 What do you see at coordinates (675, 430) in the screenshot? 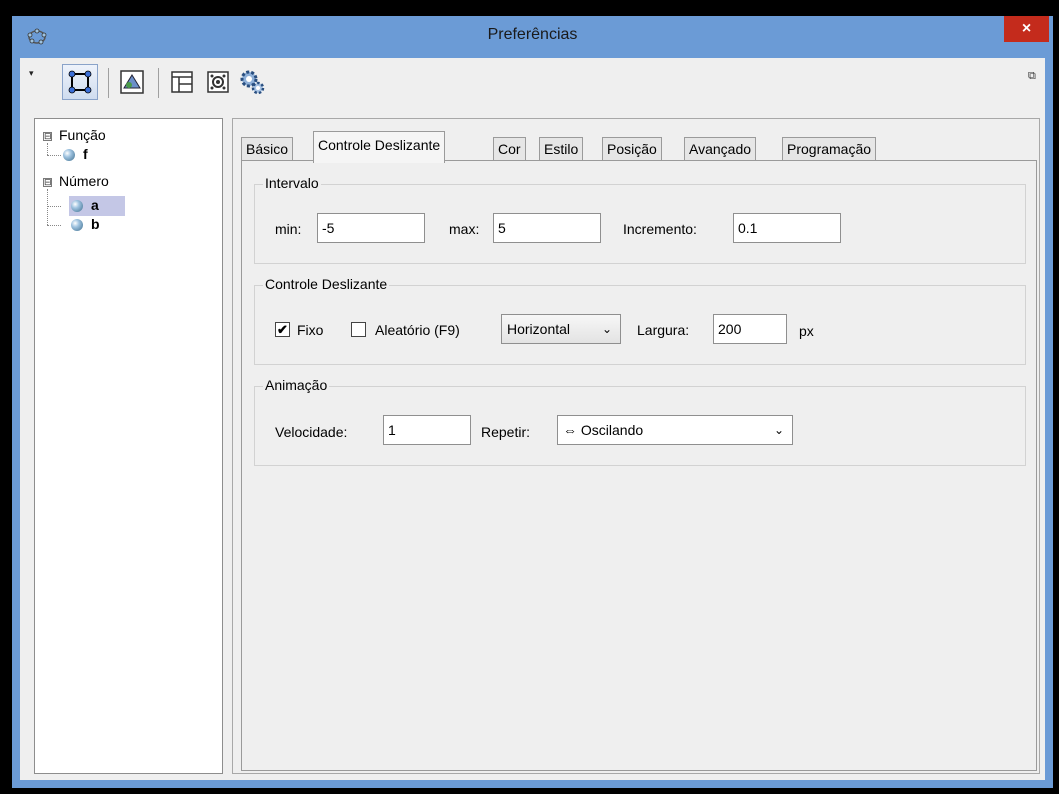
I see `repeat-select: ⇔ Oscilando ⌄` at bounding box center [675, 430].